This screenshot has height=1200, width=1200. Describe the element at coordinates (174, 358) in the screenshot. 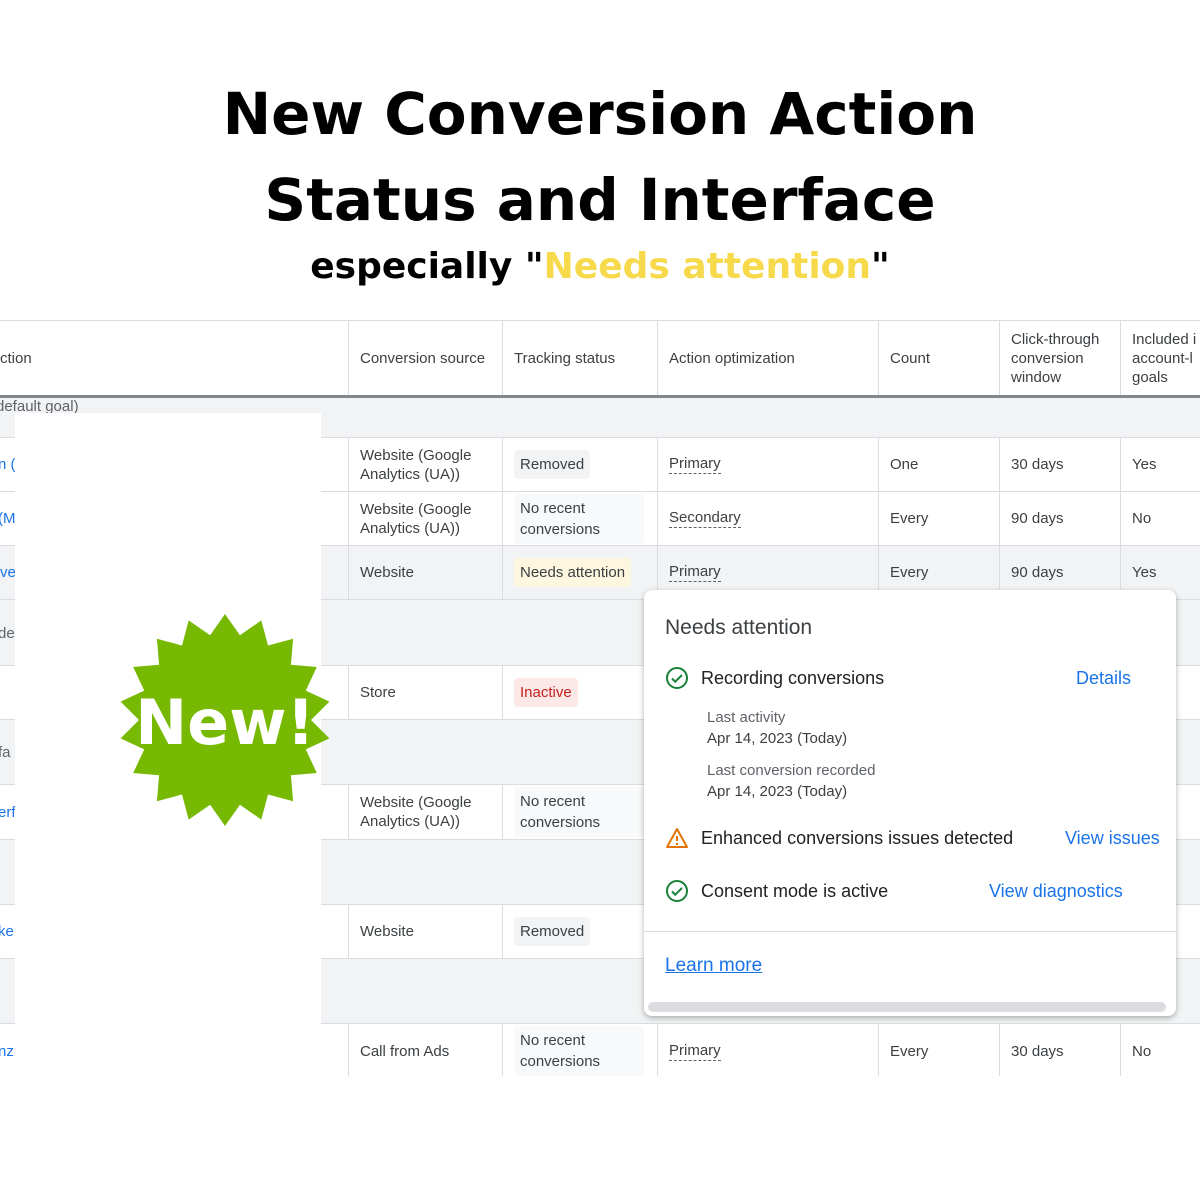

I see `header-conversion-action: ction` at that location.